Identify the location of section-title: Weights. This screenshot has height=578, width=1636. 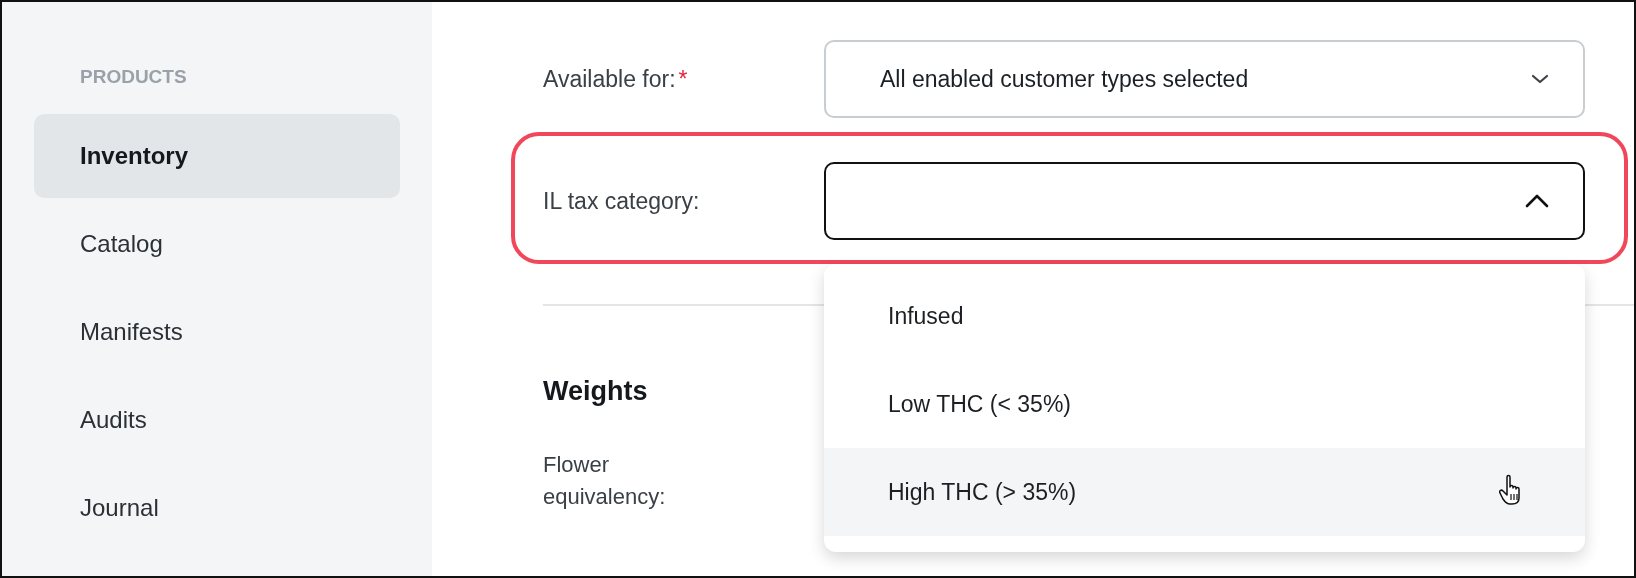
(595, 391).